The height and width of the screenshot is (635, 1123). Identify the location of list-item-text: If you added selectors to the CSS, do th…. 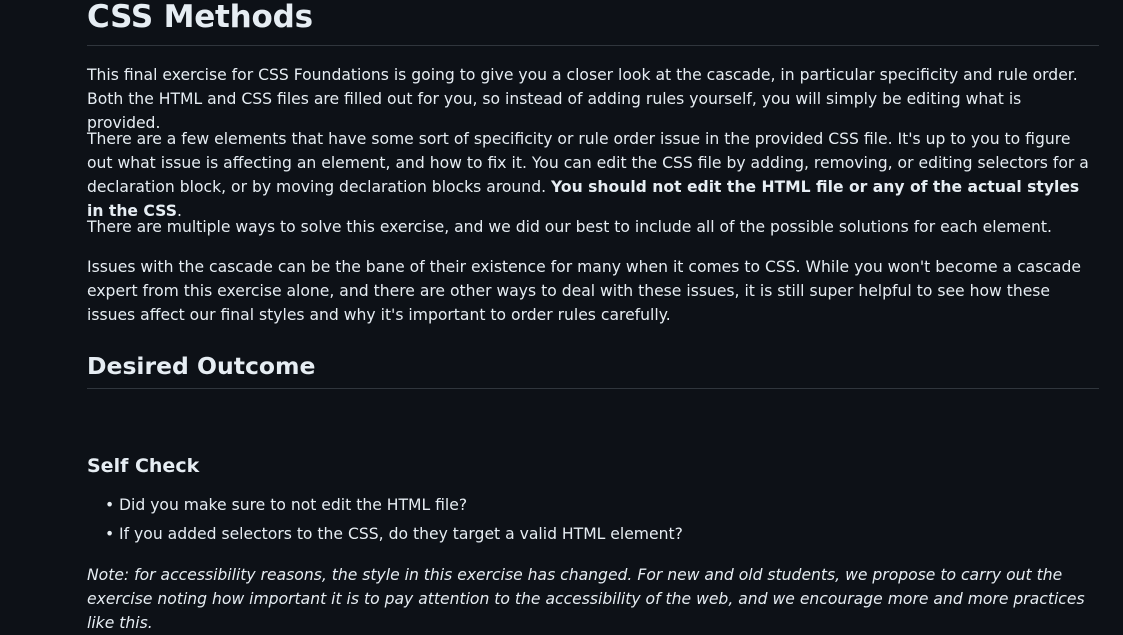
(401, 534).